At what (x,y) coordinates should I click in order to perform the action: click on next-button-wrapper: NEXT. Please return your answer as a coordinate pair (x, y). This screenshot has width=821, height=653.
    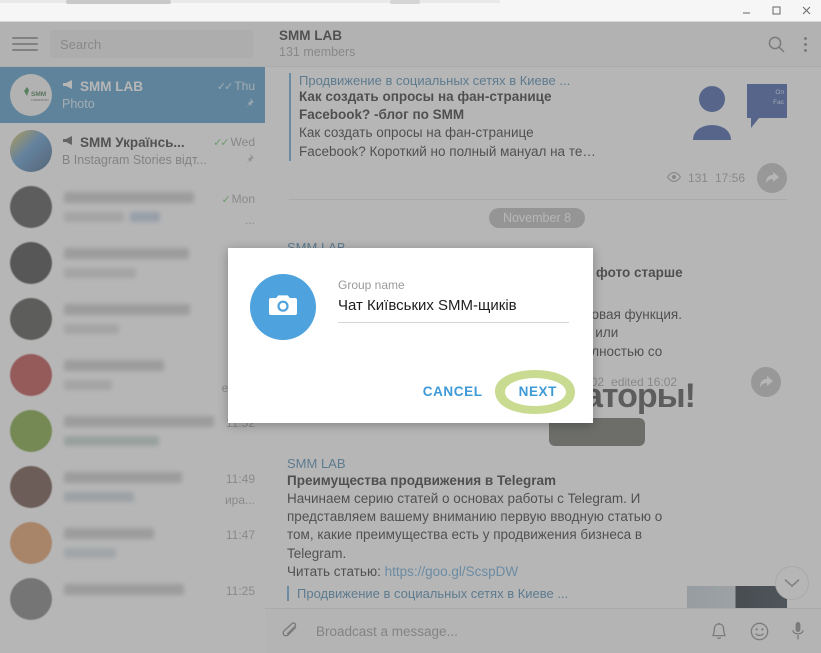
    Looking at the image, I should click on (534, 392).